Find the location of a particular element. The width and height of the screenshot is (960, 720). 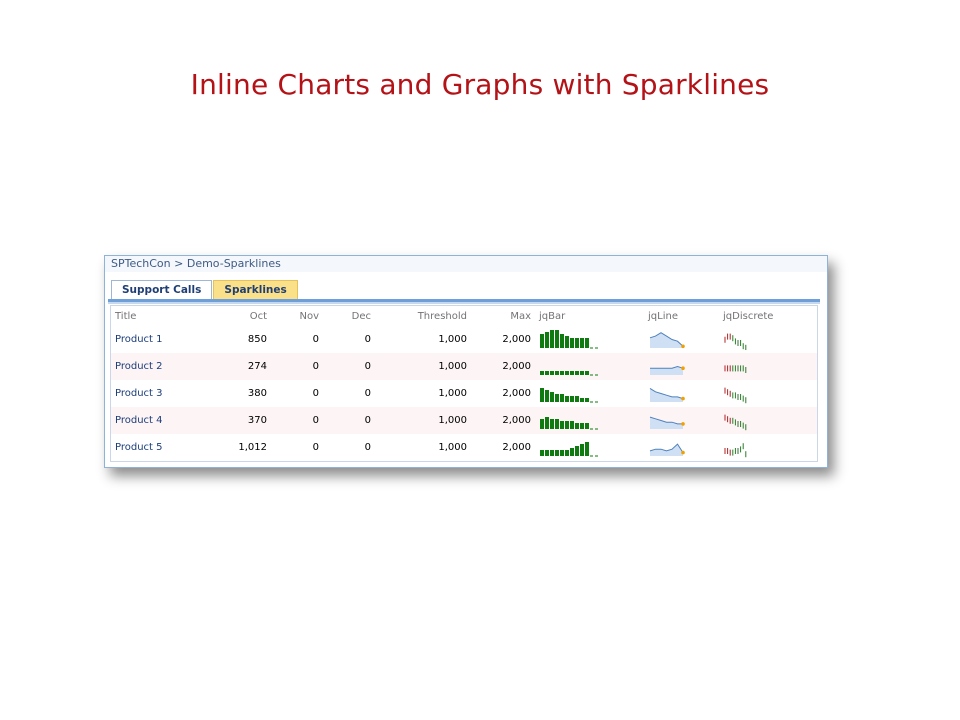

table-row: Product 1 850 0 0 1,000 2,000 is located at coordinates (464, 339).